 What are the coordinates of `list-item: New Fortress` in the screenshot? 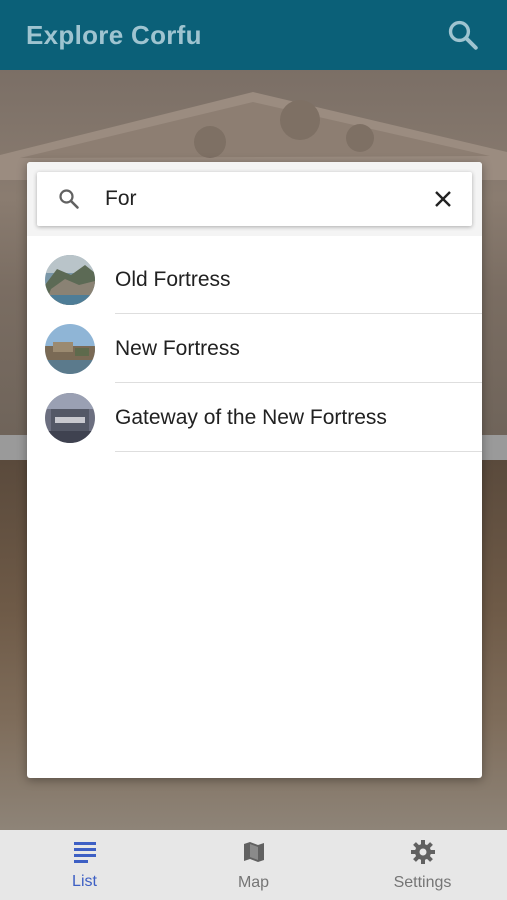 It's located at (254, 348).